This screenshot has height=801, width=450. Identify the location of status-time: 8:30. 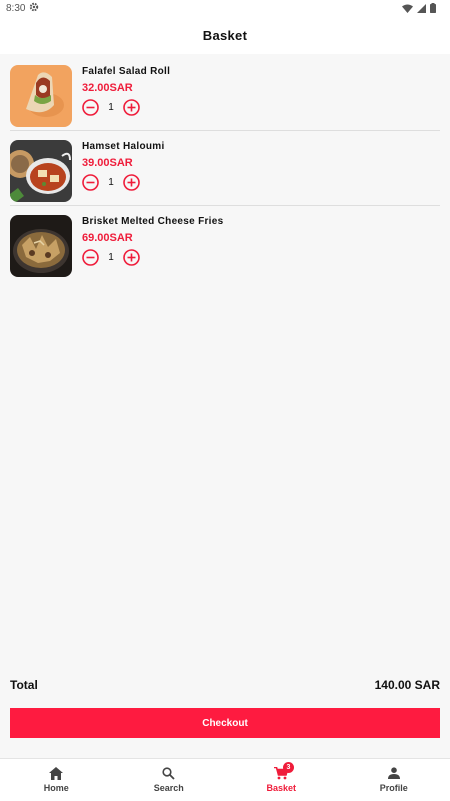
(15, 8).